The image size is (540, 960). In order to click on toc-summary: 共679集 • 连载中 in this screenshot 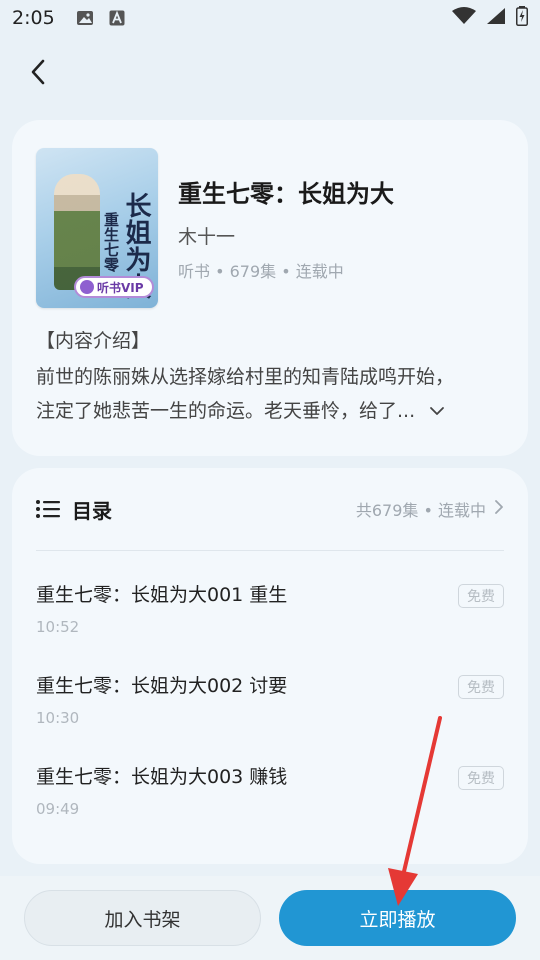, I will do `click(420, 510)`.